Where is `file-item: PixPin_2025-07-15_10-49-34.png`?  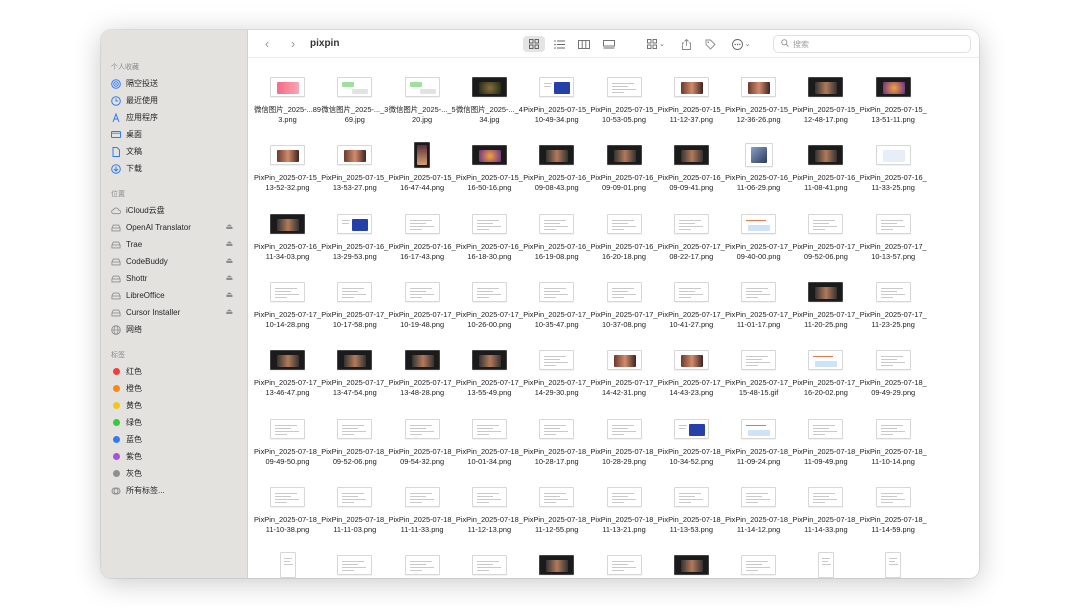
file-item: PixPin_2025-07-15_10-49-34.png is located at coordinates (556, 108).